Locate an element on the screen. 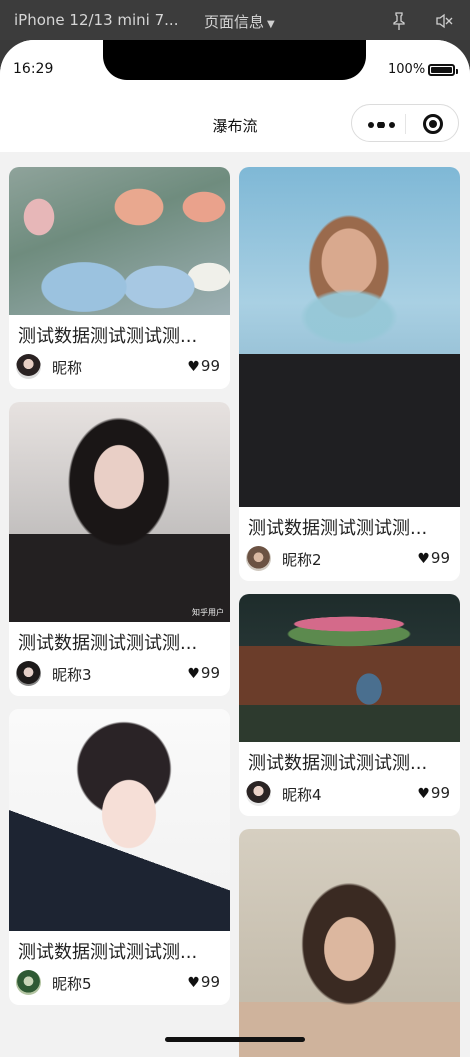  devtools-bar: iPhone 12/13 mini 7... 页面信息 ▼ is located at coordinates (235, 20).